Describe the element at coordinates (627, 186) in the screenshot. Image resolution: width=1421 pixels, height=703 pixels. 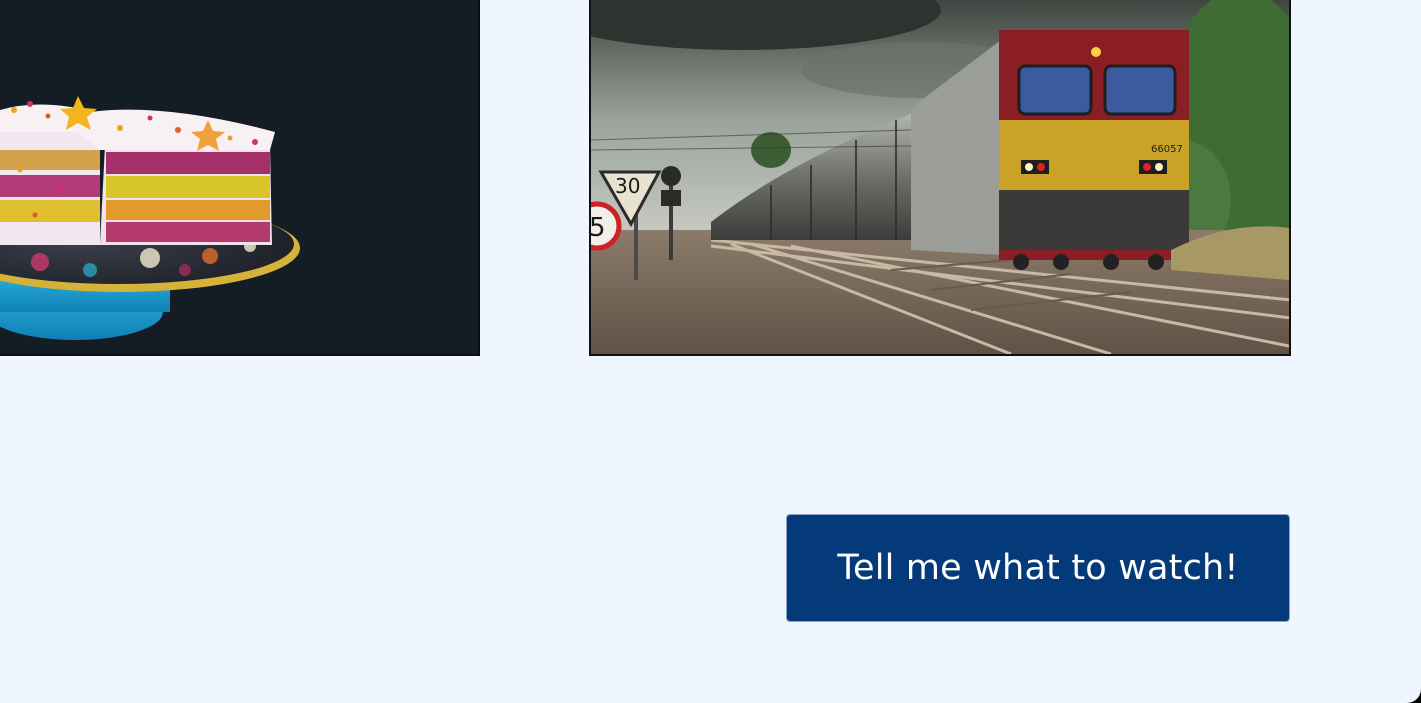
I see `speed-sign-30: 30` at that location.